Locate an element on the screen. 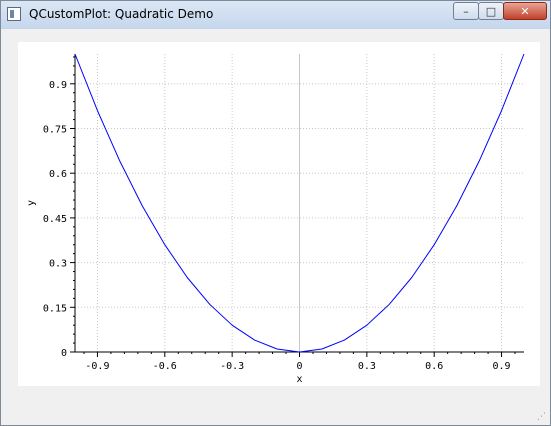  app-window-icon is located at coordinates (14, 14).